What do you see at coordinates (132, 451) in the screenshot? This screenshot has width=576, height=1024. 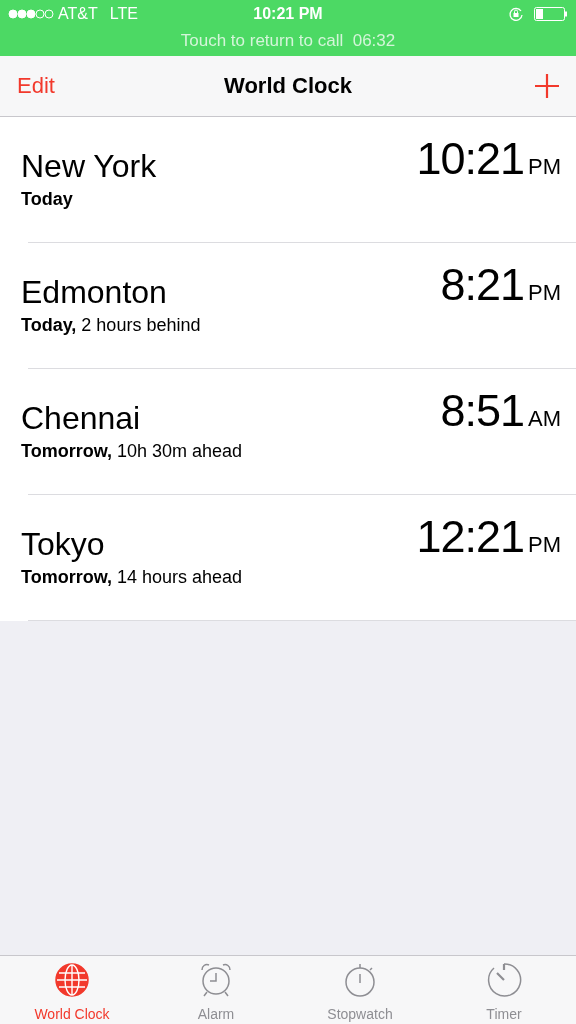 I see `day-offset: Tomorrow, 10h 30m ahead` at bounding box center [132, 451].